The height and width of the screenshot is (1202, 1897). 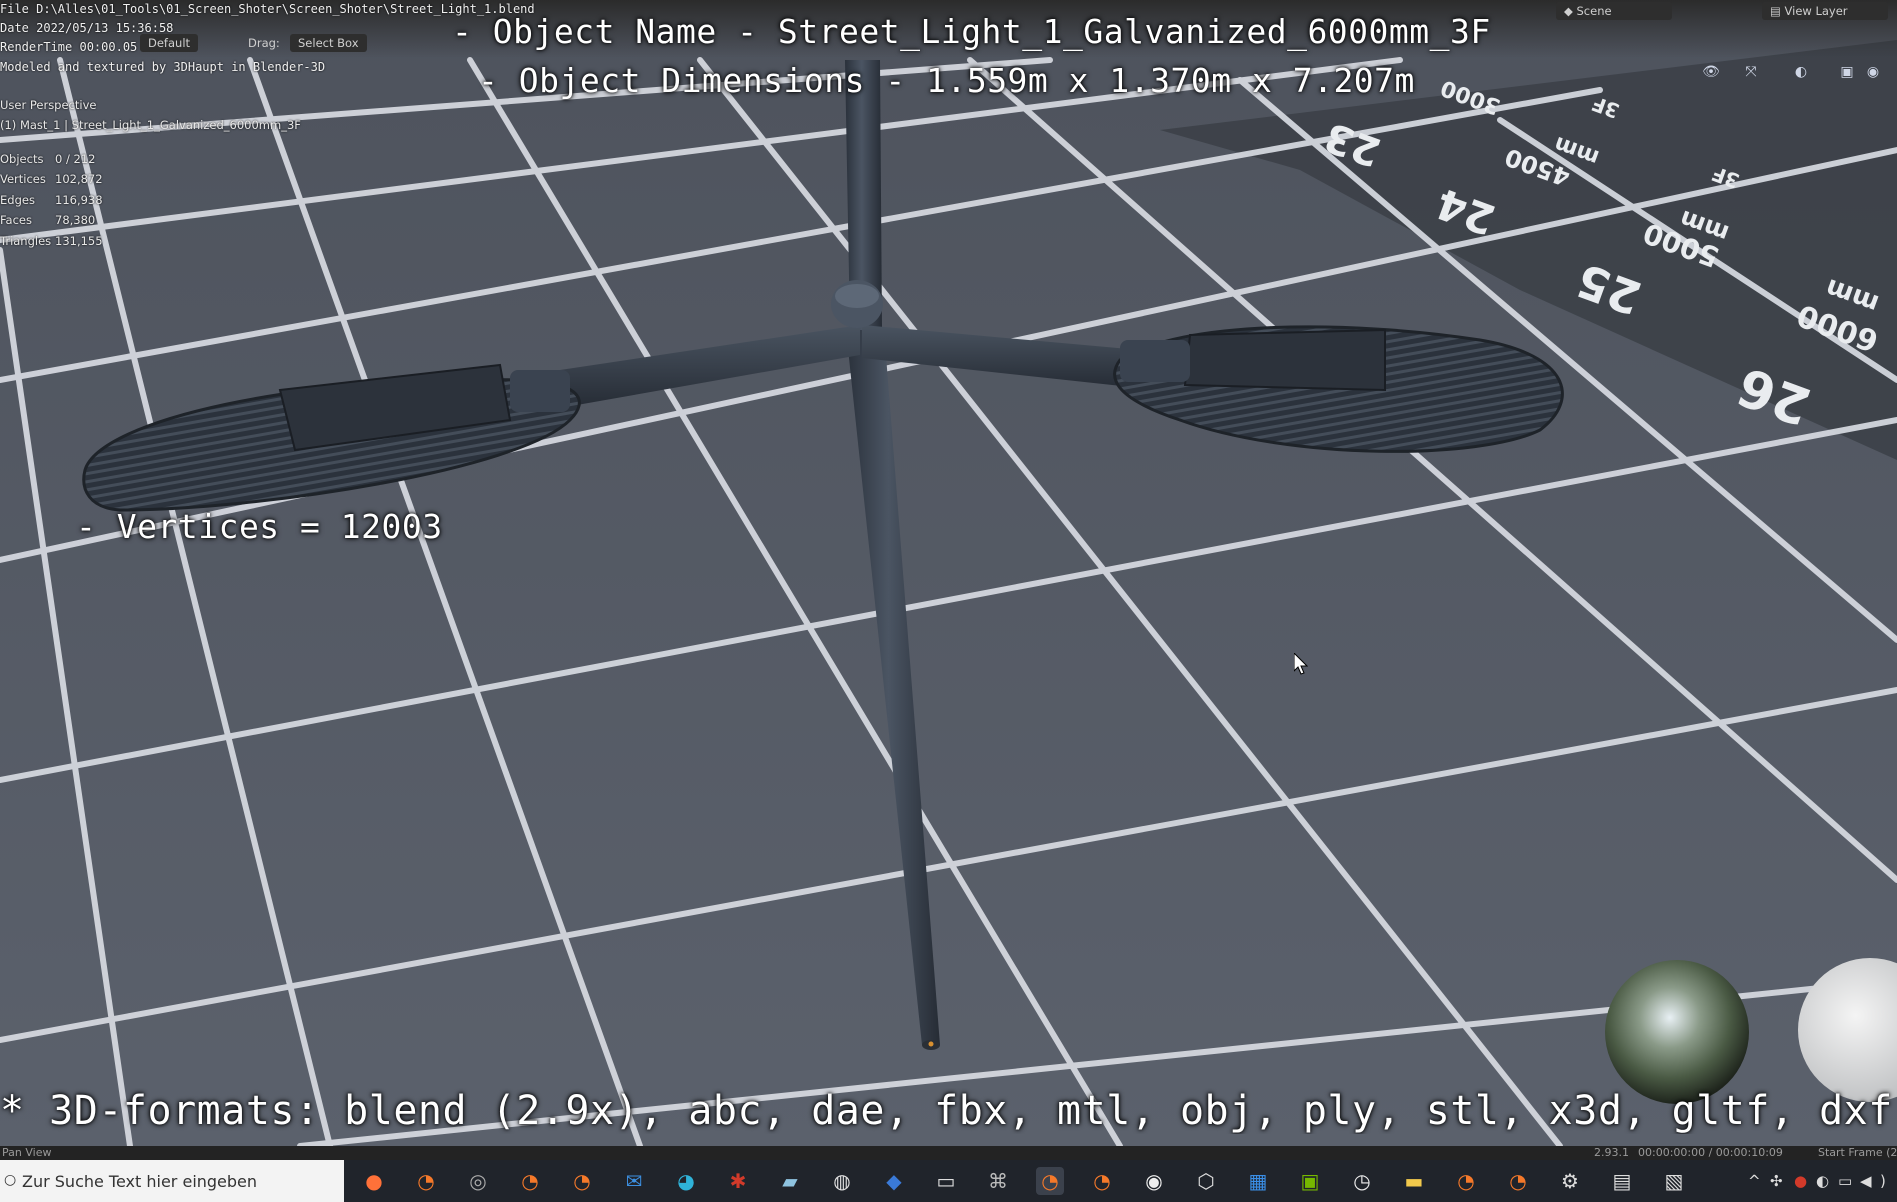 What do you see at coordinates (259, 526) in the screenshot?
I see `vertices-overlay: - Vertices = 12003` at bounding box center [259, 526].